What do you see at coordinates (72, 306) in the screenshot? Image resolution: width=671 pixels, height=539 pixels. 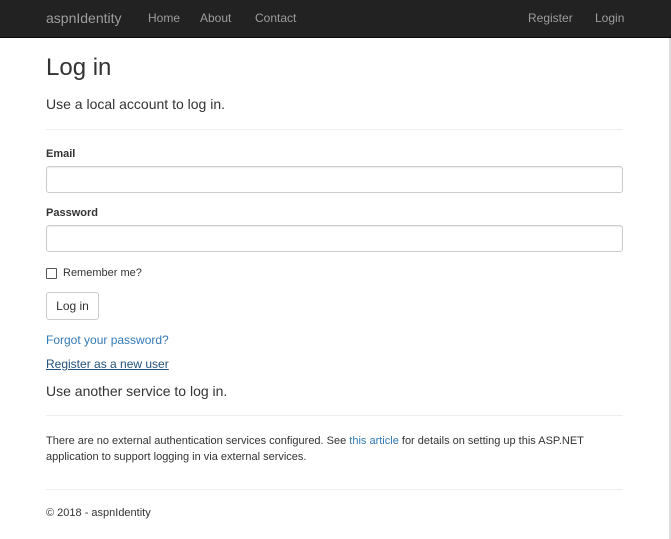 I see `log-in-button: Log in` at bounding box center [72, 306].